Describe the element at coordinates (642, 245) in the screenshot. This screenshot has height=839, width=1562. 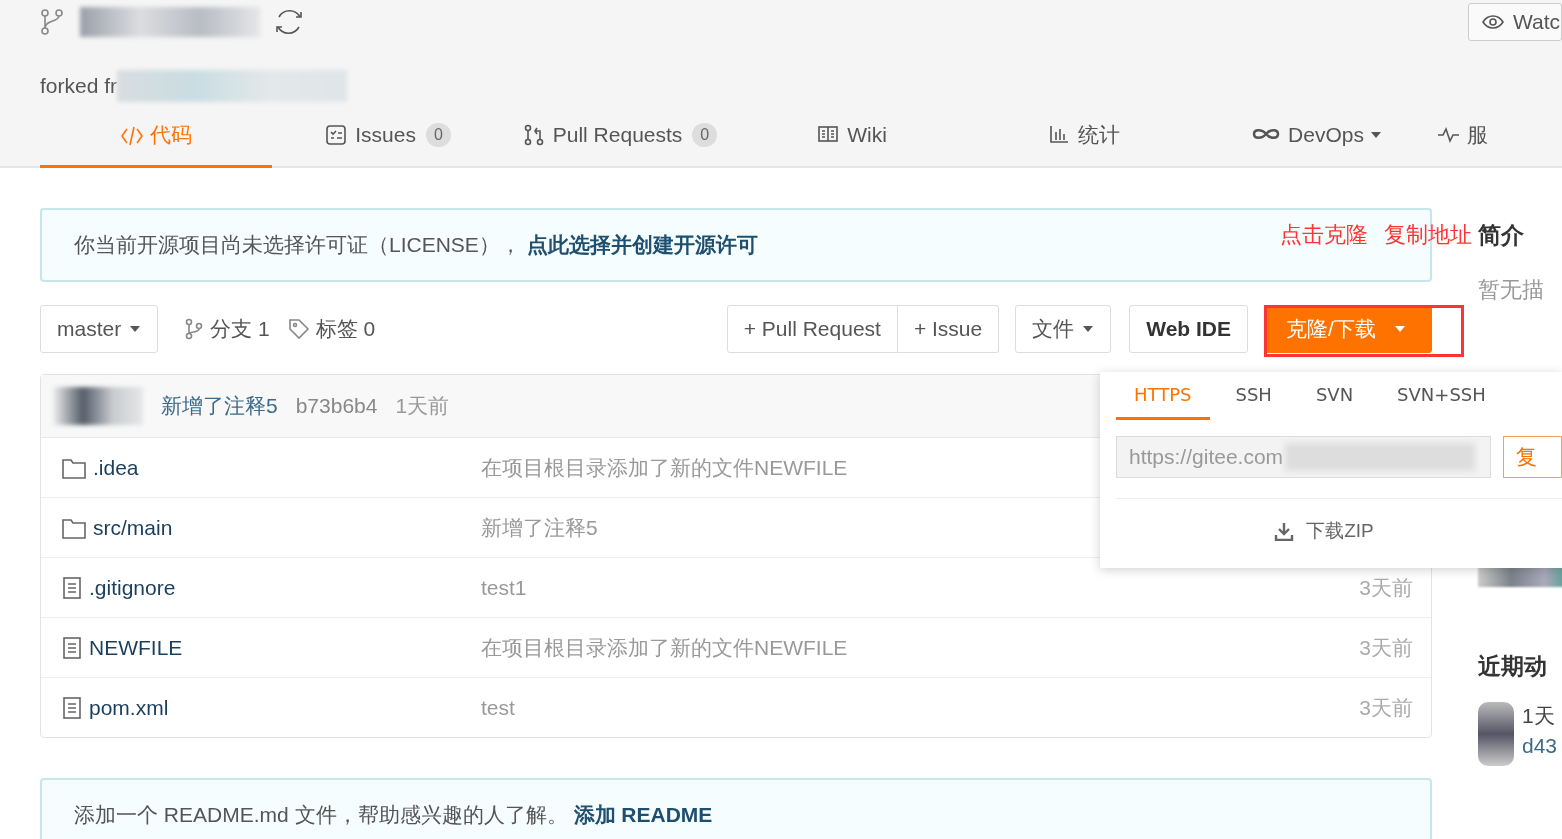
I see `notice-link: 点此选择并创建开源许可` at that location.